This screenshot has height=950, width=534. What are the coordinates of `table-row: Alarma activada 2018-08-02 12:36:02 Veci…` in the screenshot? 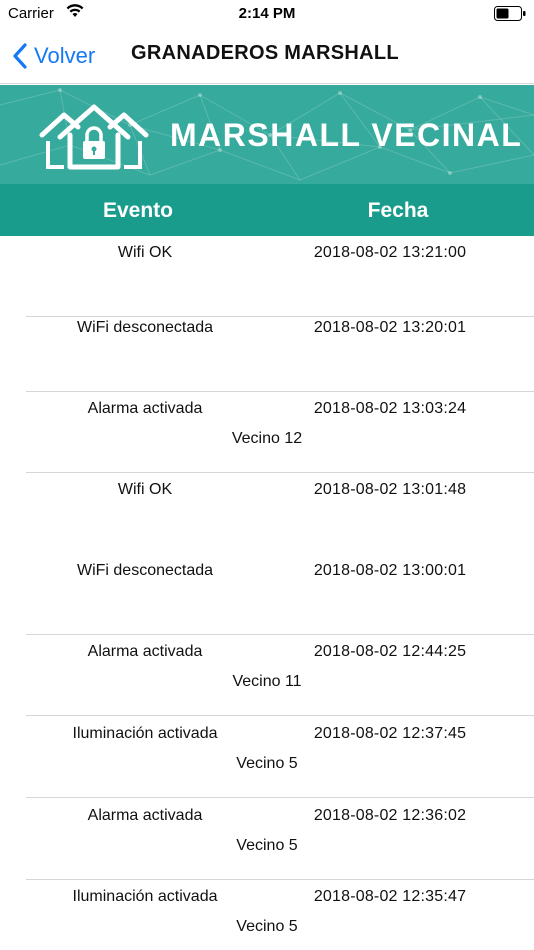 It's located at (267, 839).